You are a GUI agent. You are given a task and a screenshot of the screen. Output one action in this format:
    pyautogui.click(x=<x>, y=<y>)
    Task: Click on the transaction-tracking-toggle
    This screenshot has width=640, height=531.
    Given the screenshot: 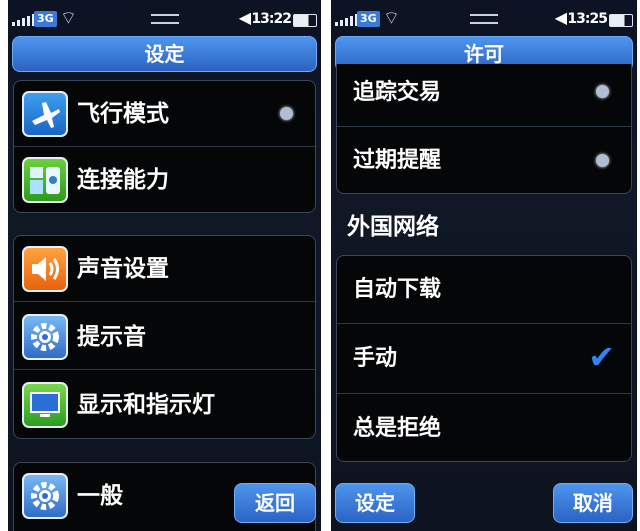 What is the action you would take?
    pyautogui.click(x=602, y=91)
    